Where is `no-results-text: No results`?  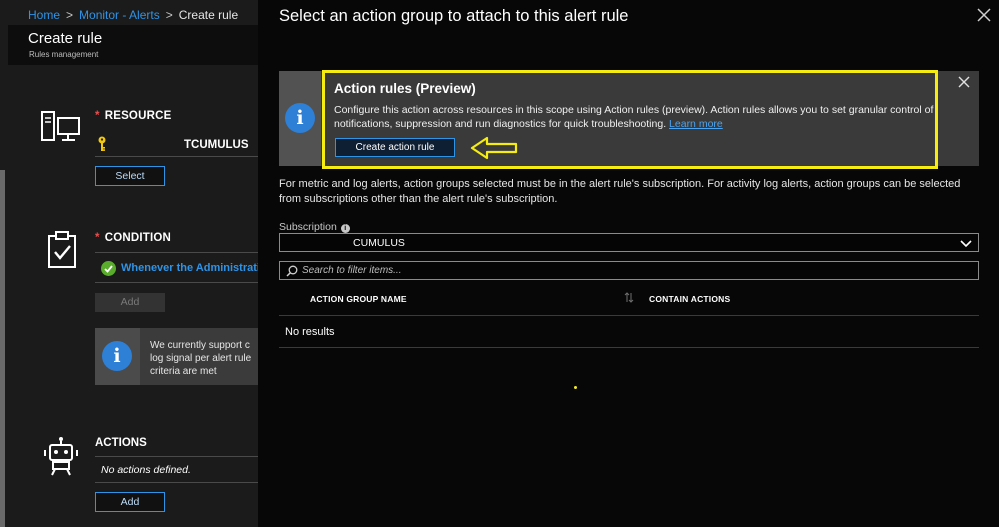 no-results-text: No results is located at coordinates (310, 332).